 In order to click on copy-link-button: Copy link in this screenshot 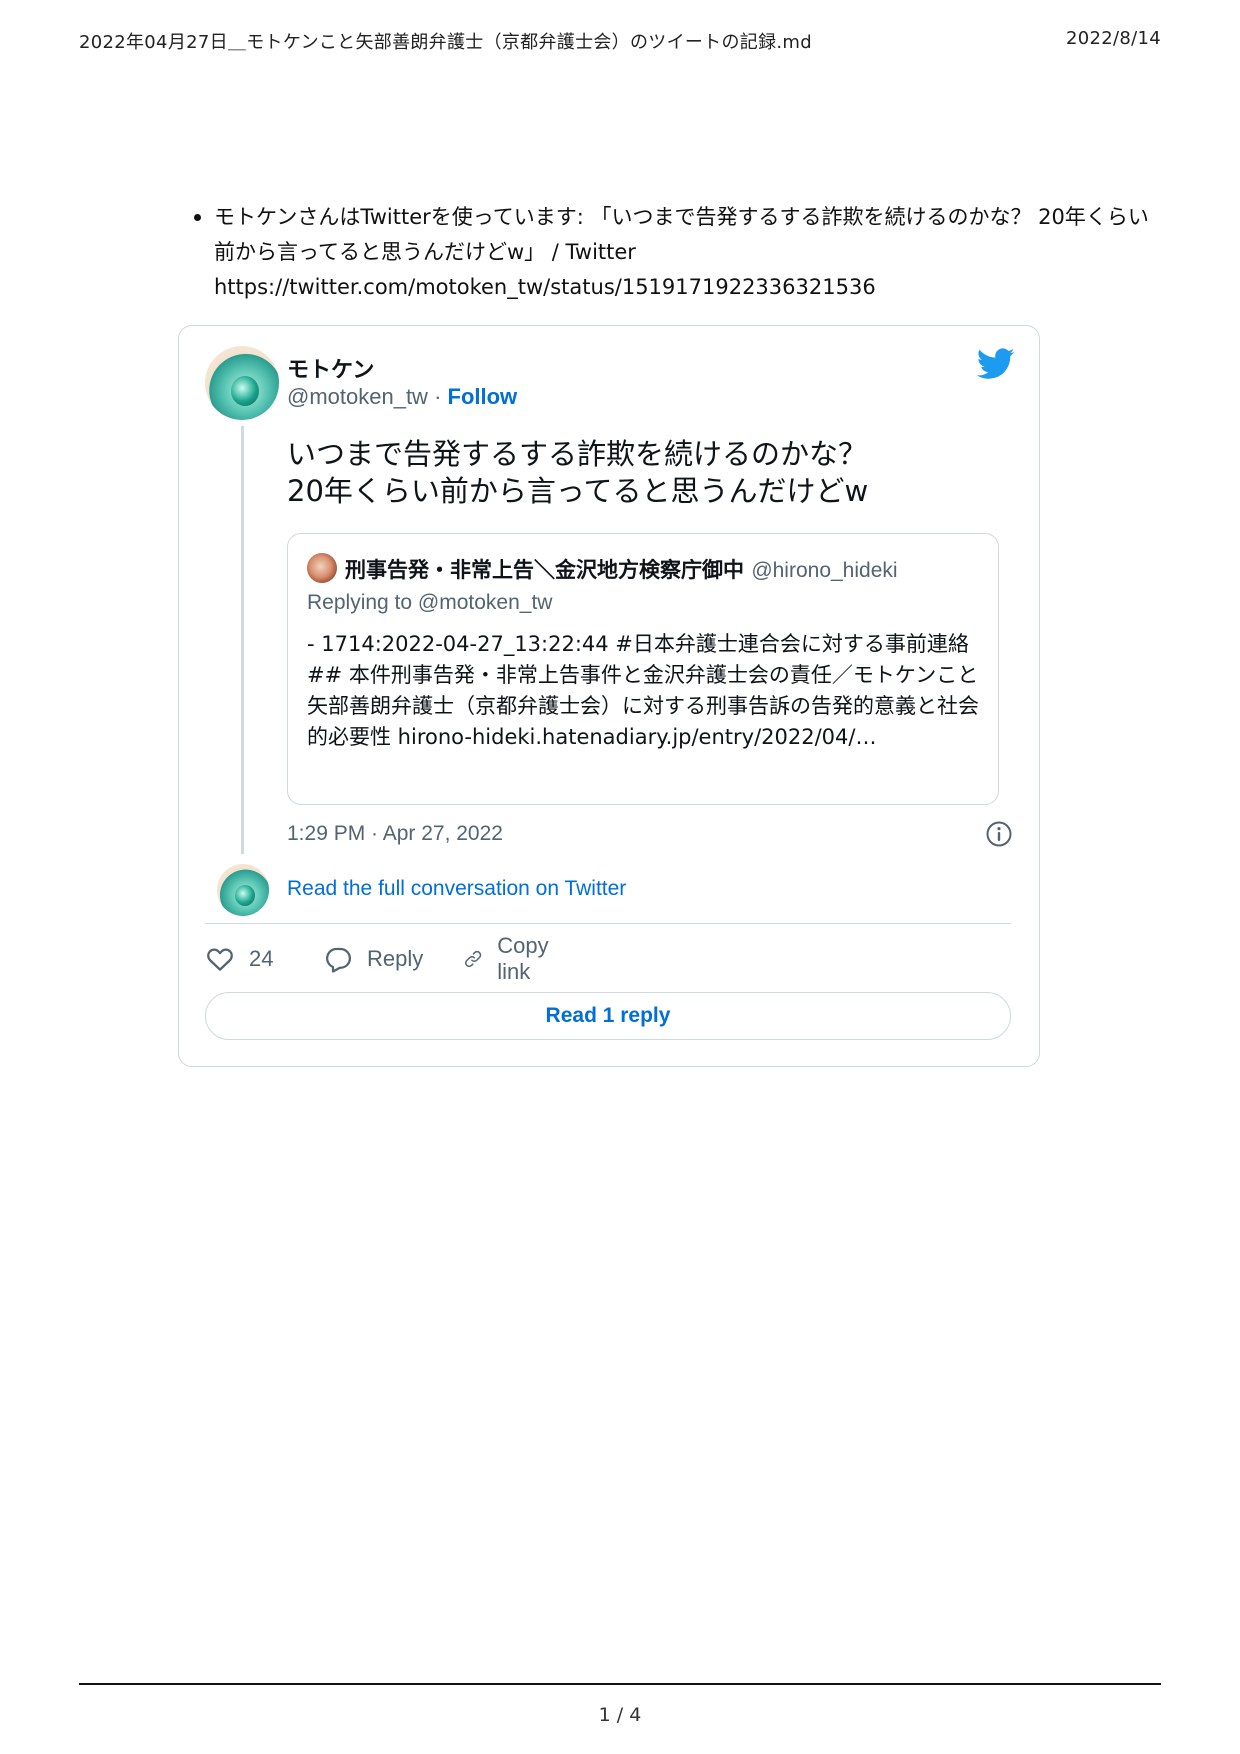, I will do `click(510, 958)`.